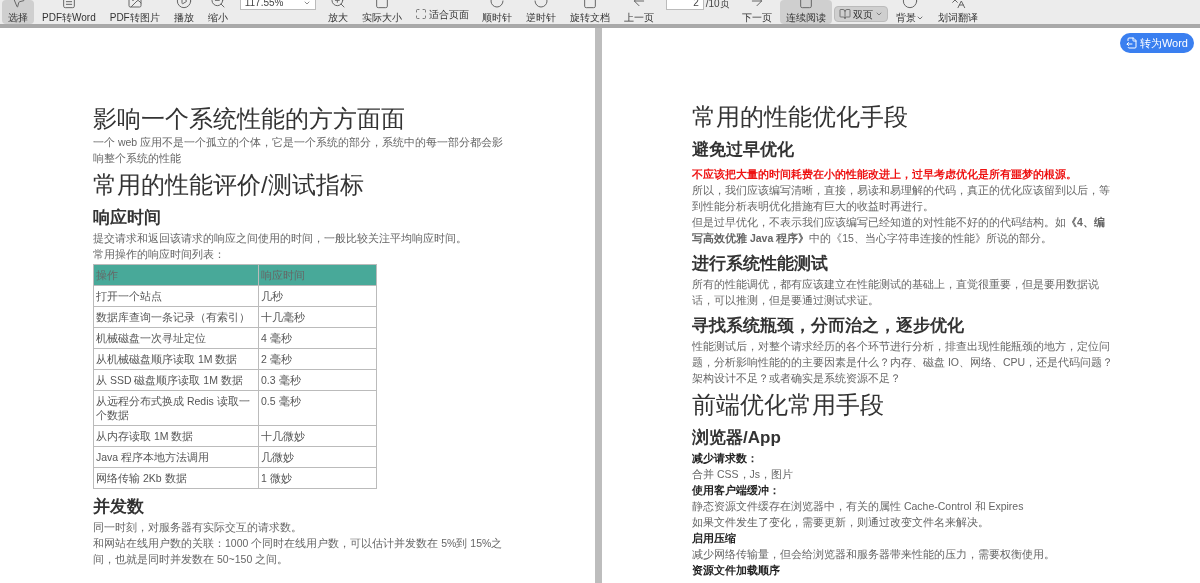 The width and height of the screenshot is (1200, 583). I want to click on toolbar-button: 播放, so click(183, 12).